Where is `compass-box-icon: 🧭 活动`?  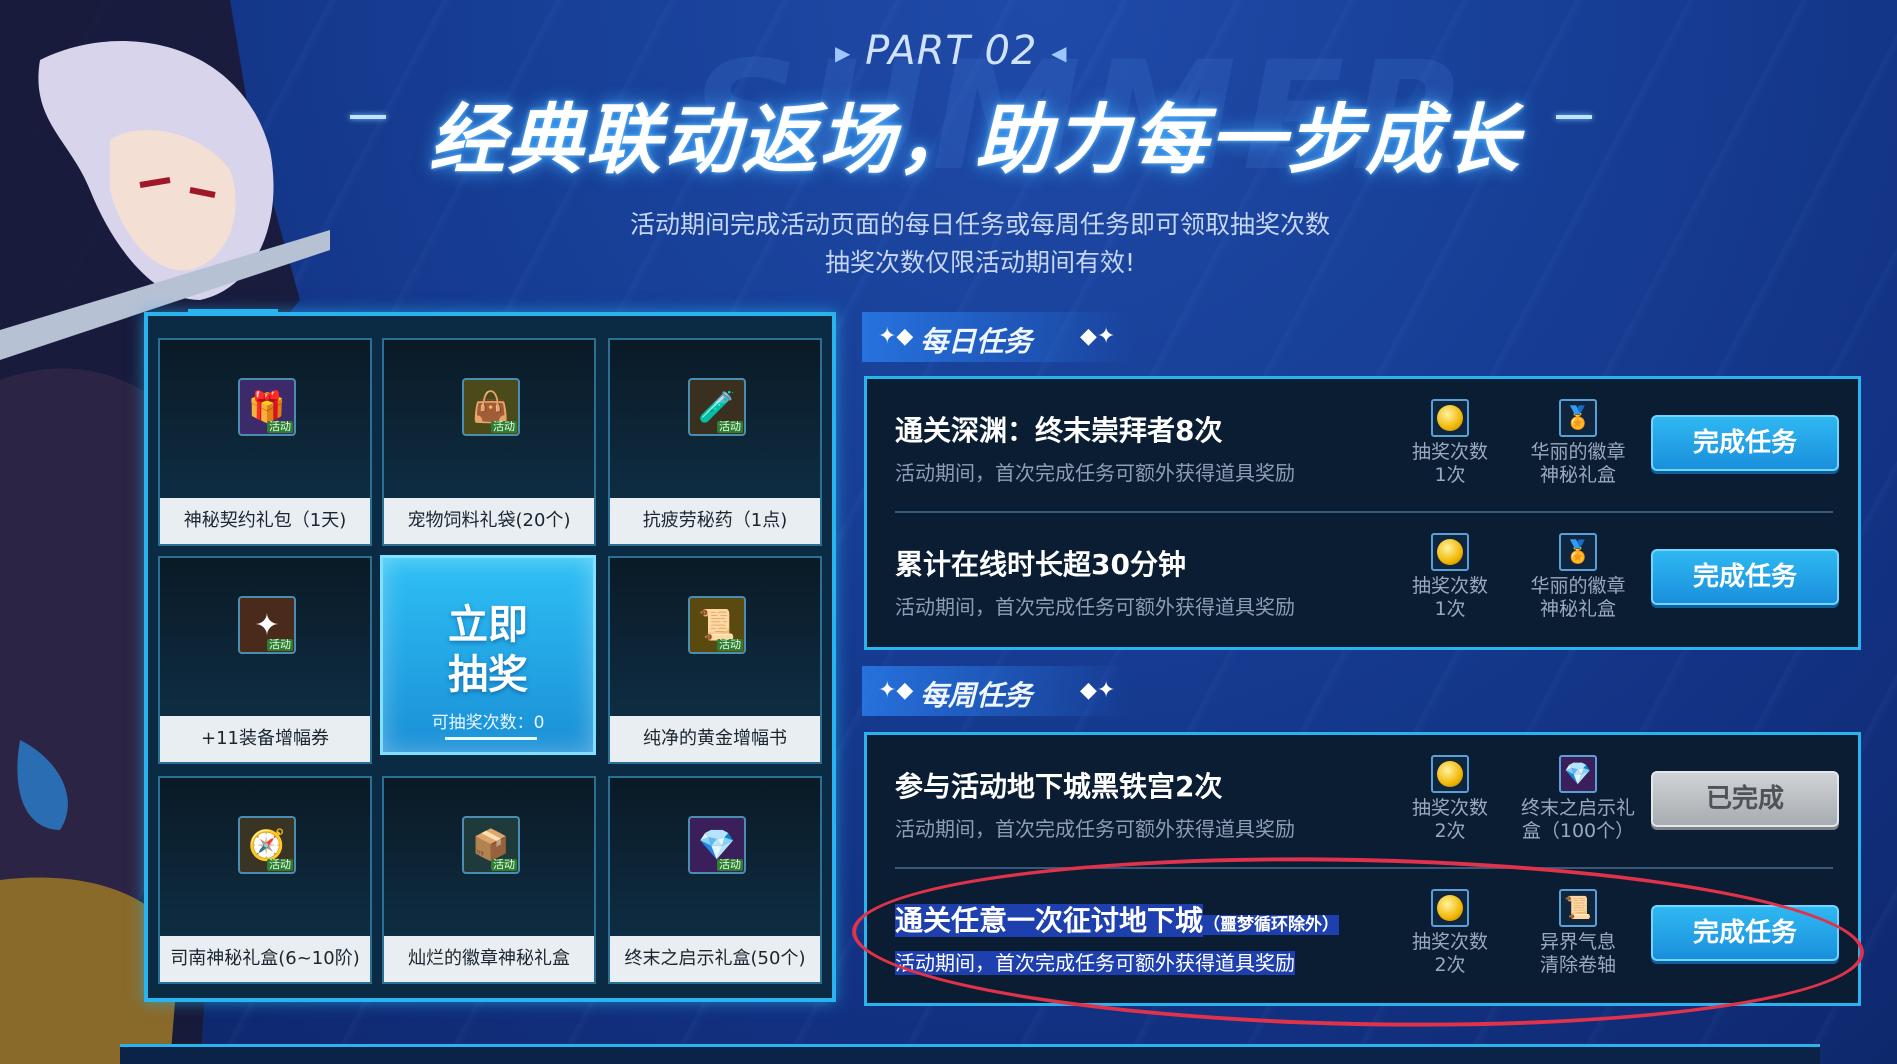
compass-box-icon: 🧭 活动 is located at coordinates (267, 845).